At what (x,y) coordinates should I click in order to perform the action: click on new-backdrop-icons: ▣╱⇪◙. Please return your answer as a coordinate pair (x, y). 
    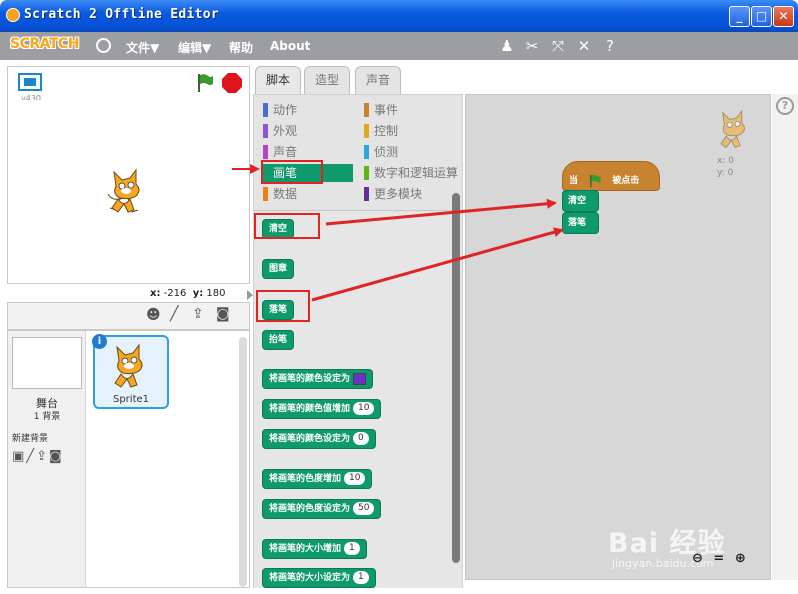
    Looking at the image, I should click on (38, 456).